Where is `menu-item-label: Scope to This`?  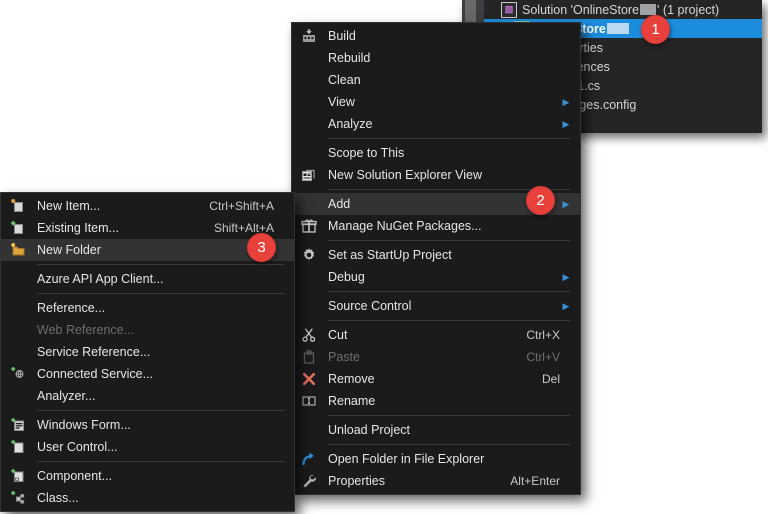 menu-item-label: Scope to This is located at coordinates (366, 153).